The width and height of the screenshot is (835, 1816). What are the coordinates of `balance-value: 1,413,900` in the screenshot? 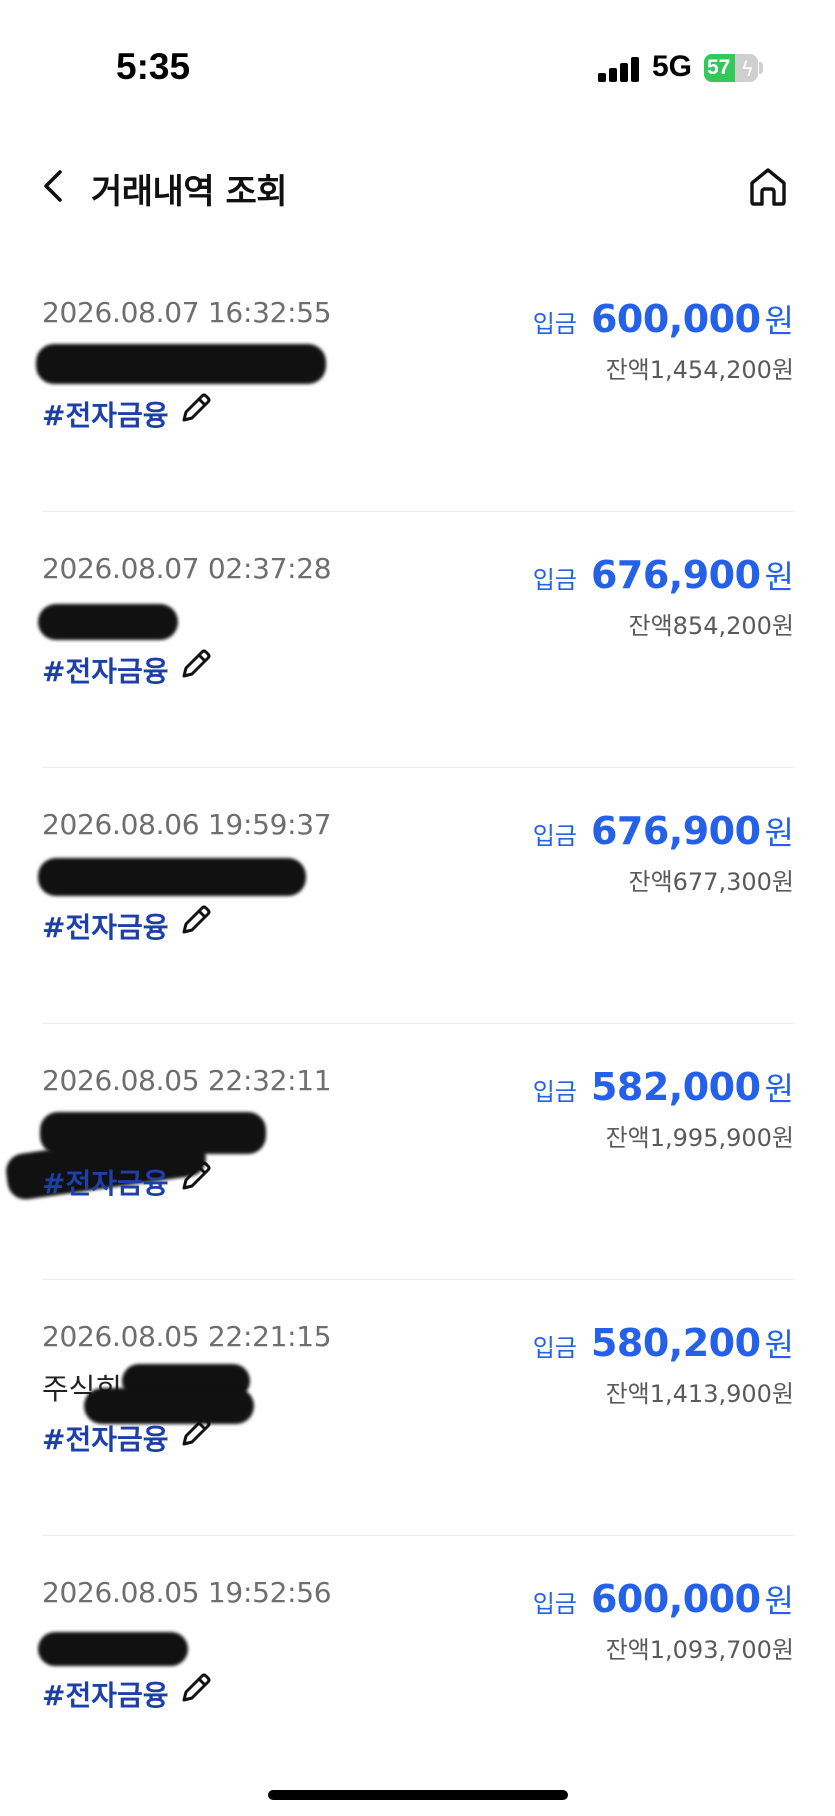 It's located at (710, 1394).